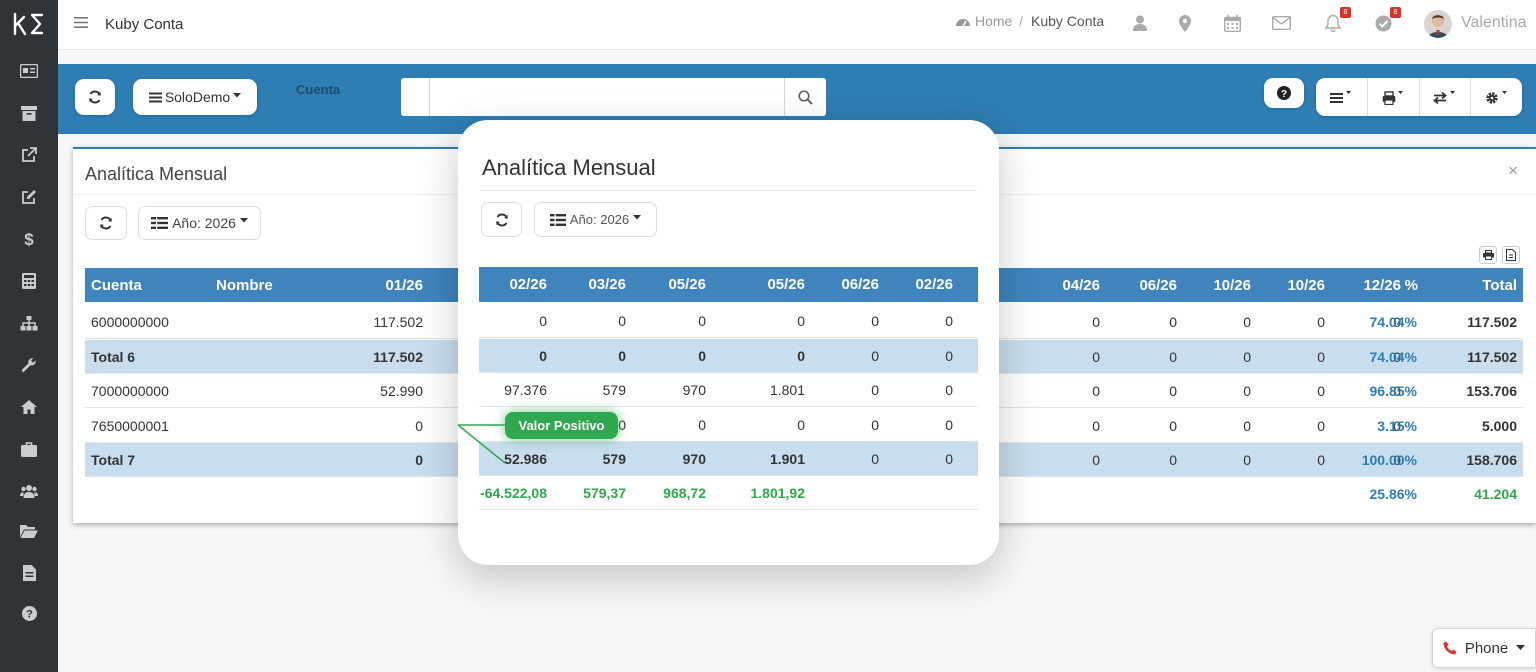 The height and width of the screenshot is (672, 1536). What do you see at coordinates (29, 113) in the screenshot?
I see `sidebar-item-archive` at bounding box center [29, 113].